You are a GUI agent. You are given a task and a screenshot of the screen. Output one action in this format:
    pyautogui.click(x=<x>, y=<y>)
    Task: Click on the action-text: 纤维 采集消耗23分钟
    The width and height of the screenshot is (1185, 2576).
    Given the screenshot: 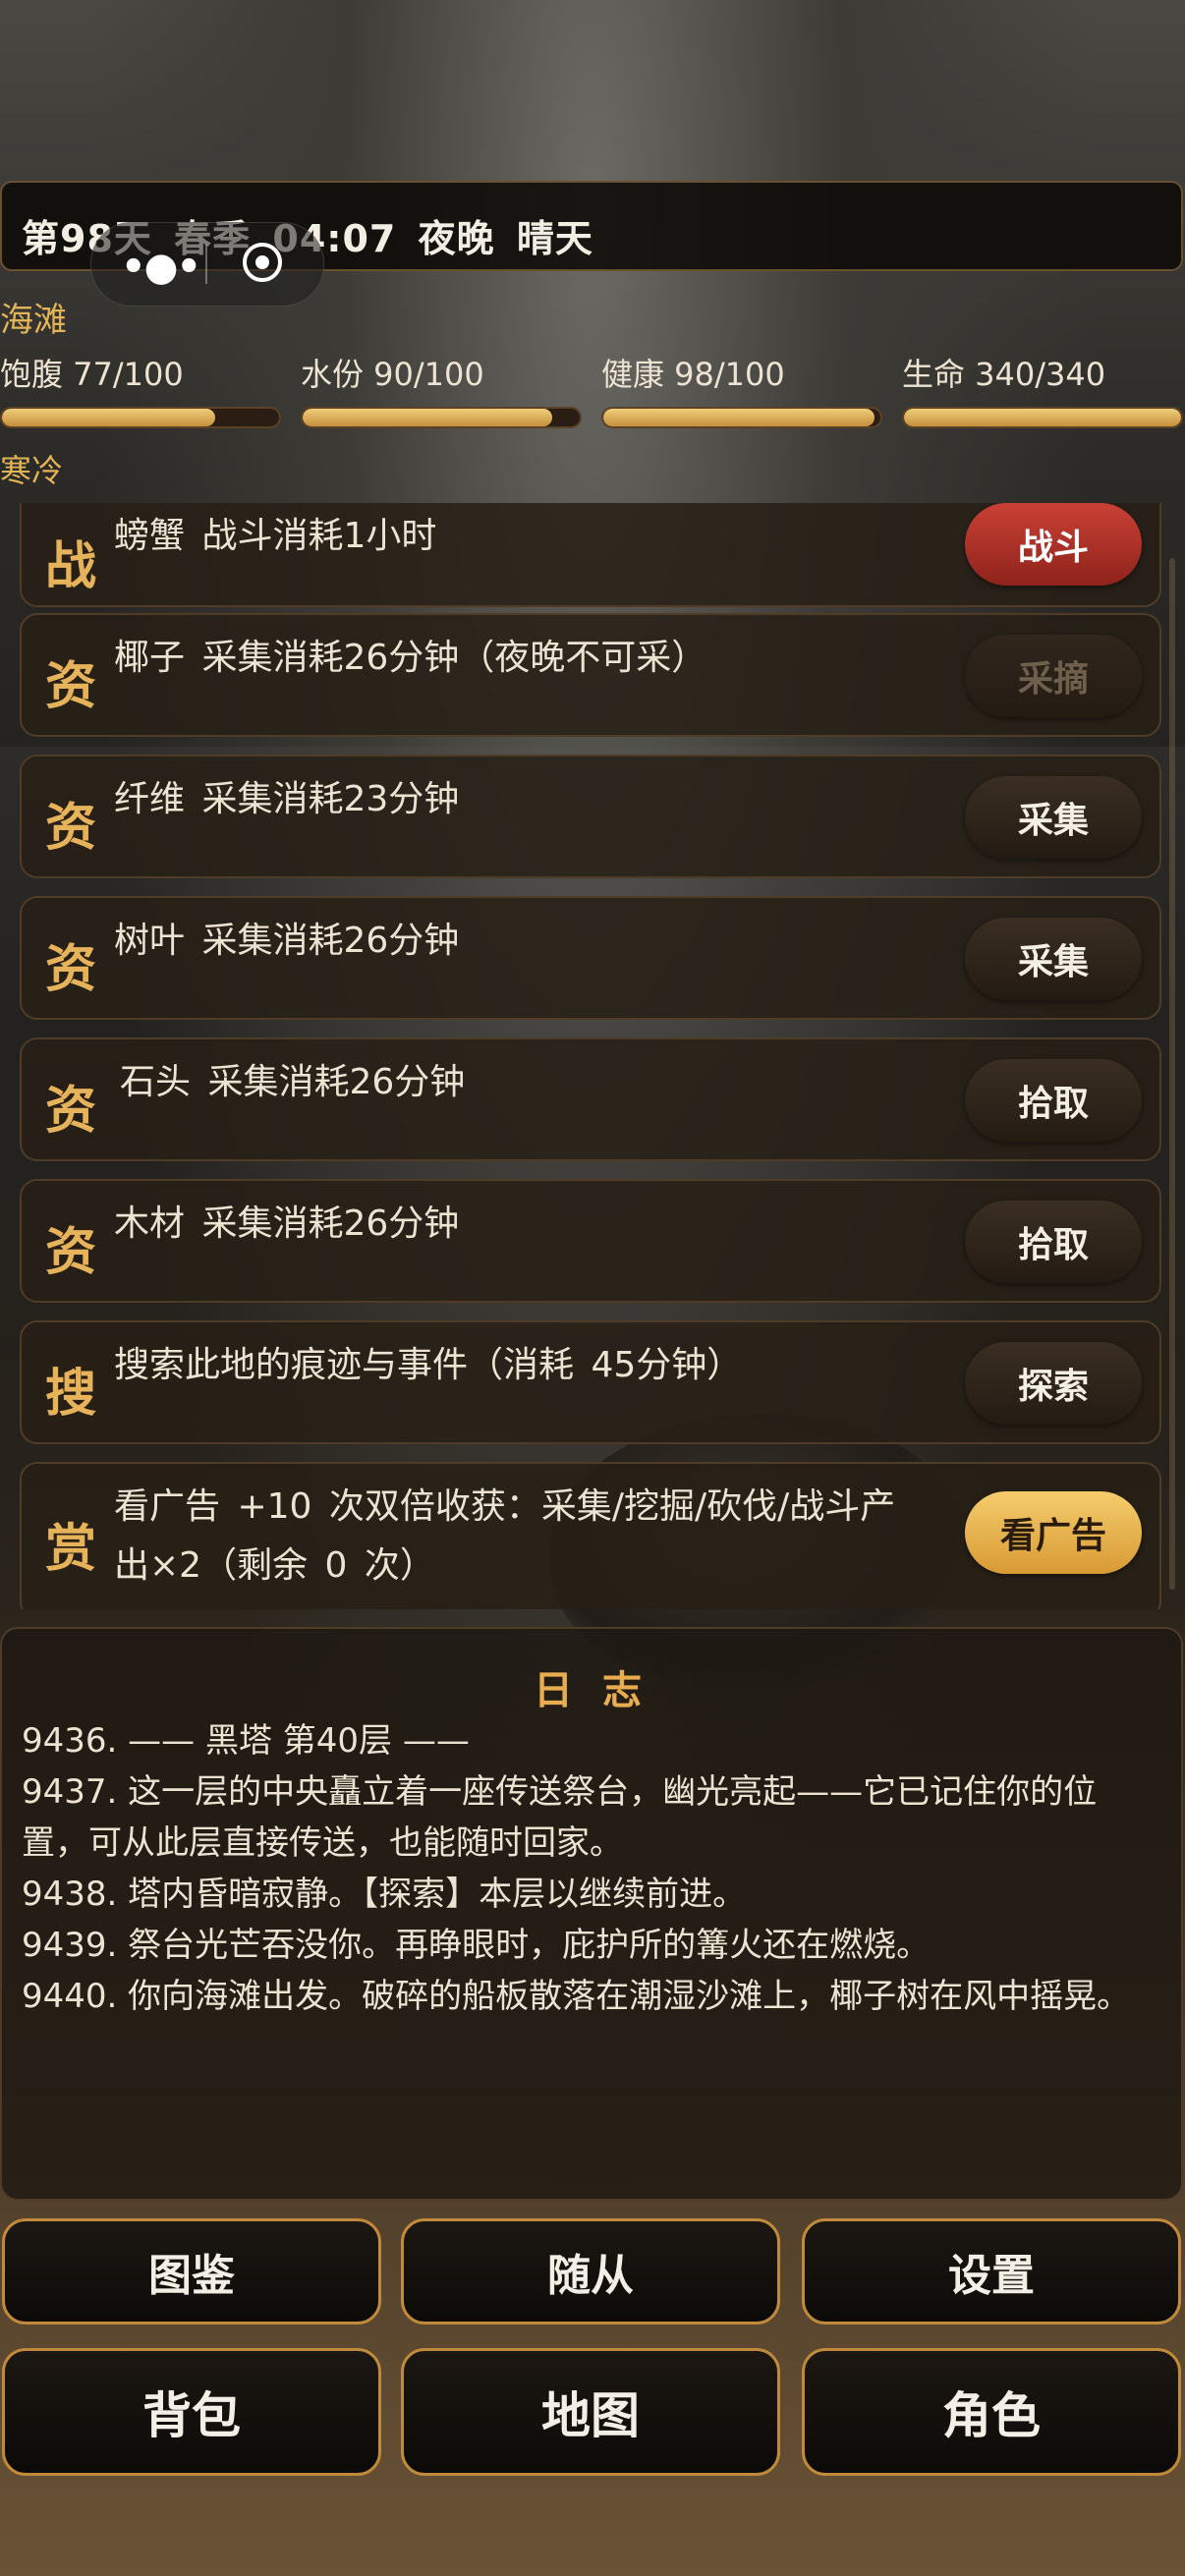 What is the action you would take?
    pyautogui.click(x=287, y=799)
    